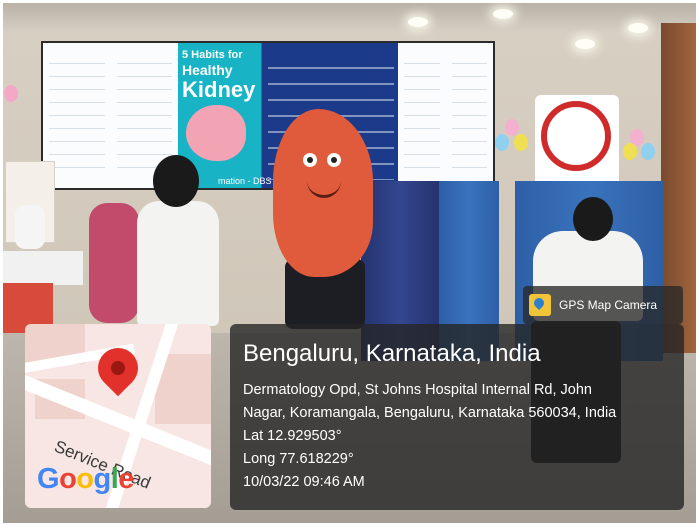  Describe the element at coordinates (540, 305) in the screenshot. I see `gps-map-camera-logo-icon` at that location.